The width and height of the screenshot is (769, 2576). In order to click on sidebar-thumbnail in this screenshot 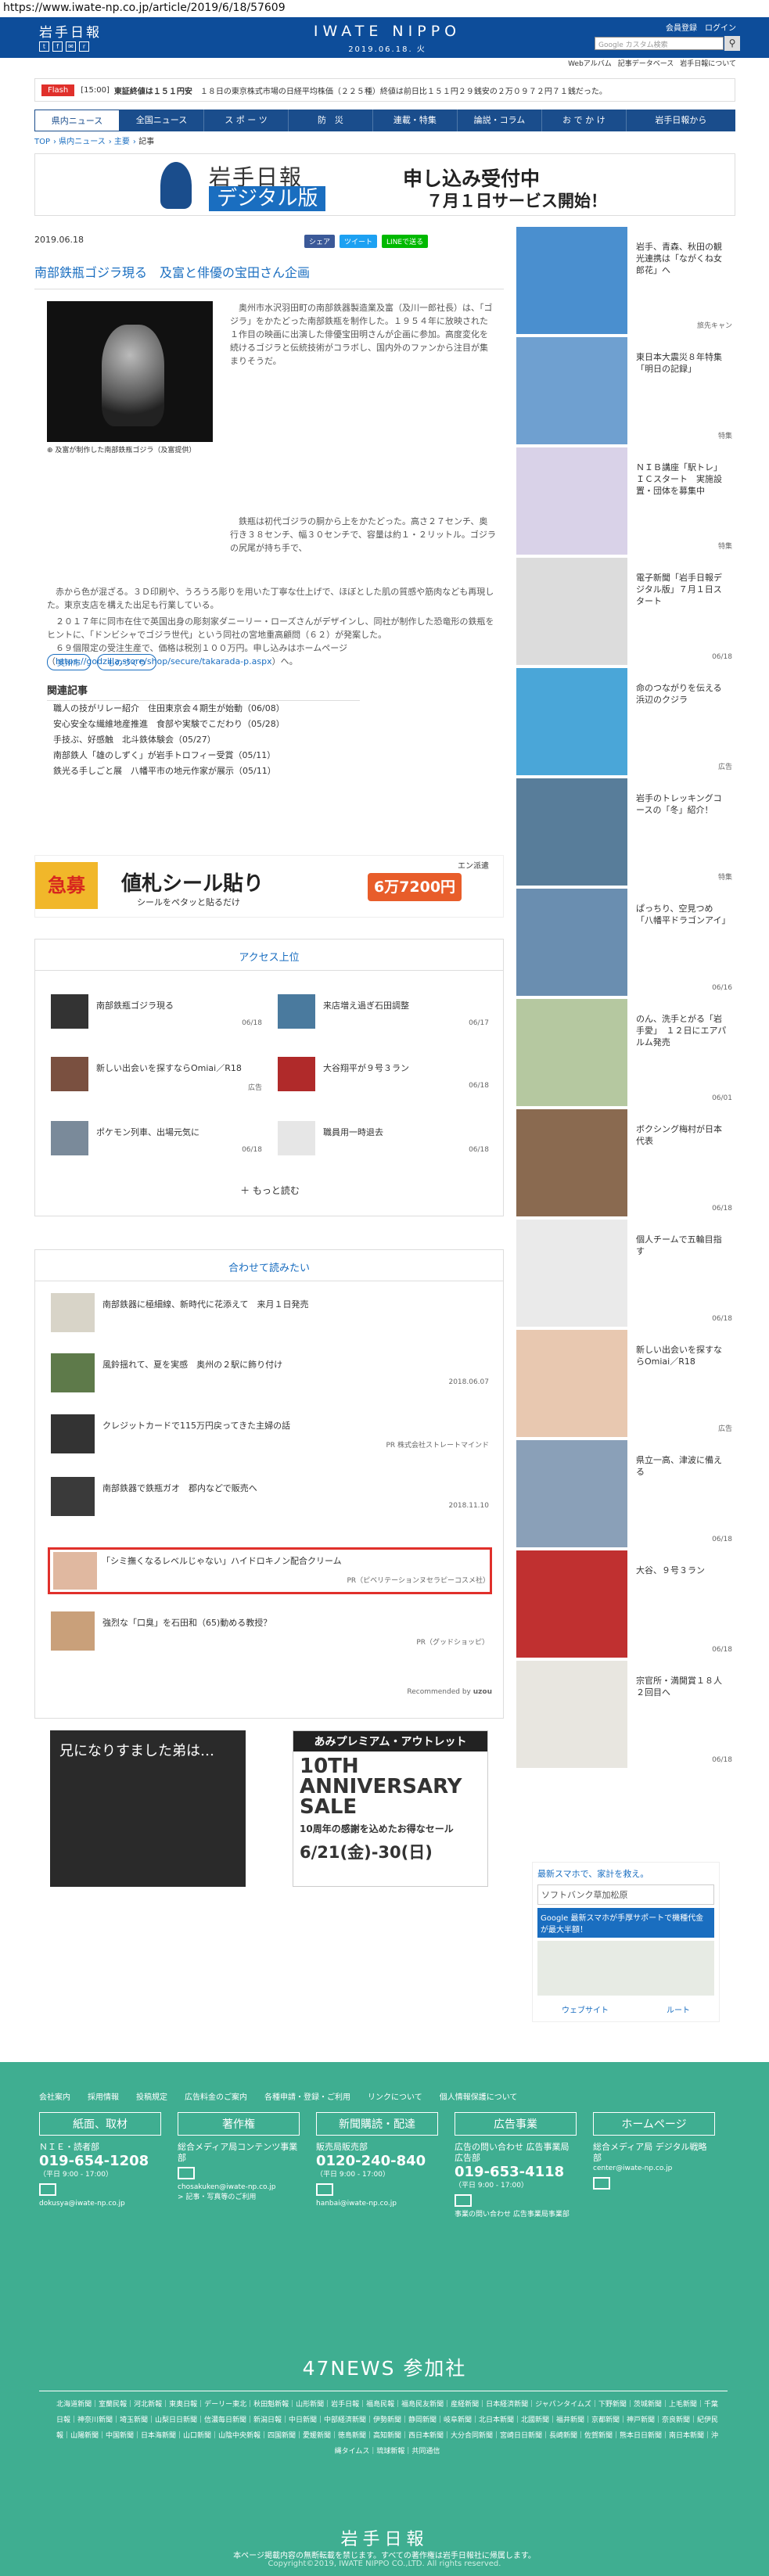, I will do `click(571, 1273)`.